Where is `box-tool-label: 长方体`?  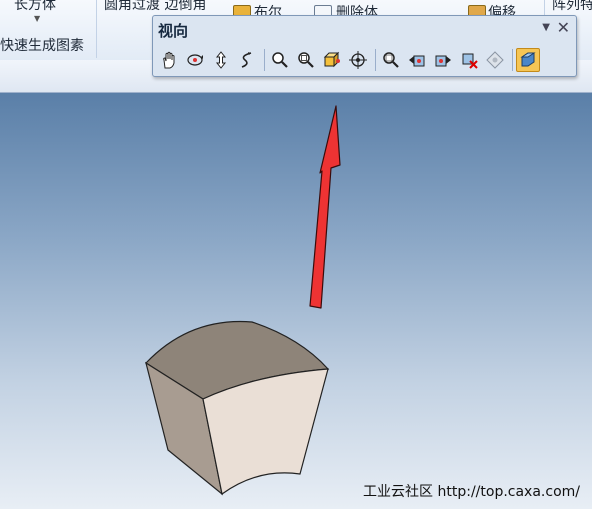
box-tool-label: 长方体 is located at coordinates (35, 7).